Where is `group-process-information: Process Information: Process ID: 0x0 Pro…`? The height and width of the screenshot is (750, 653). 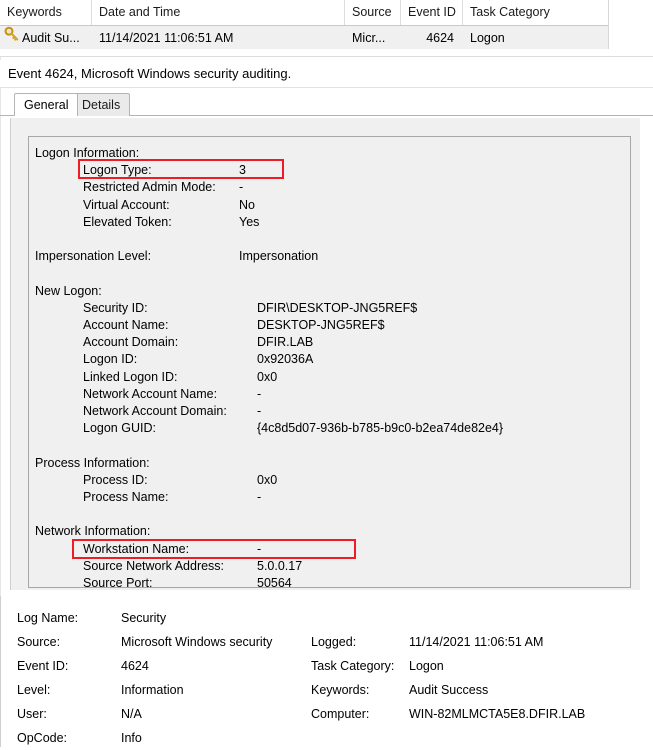 group-process-information: Process Information: Process ID: 0x0 Pro… is located at coordinates (332, 481).